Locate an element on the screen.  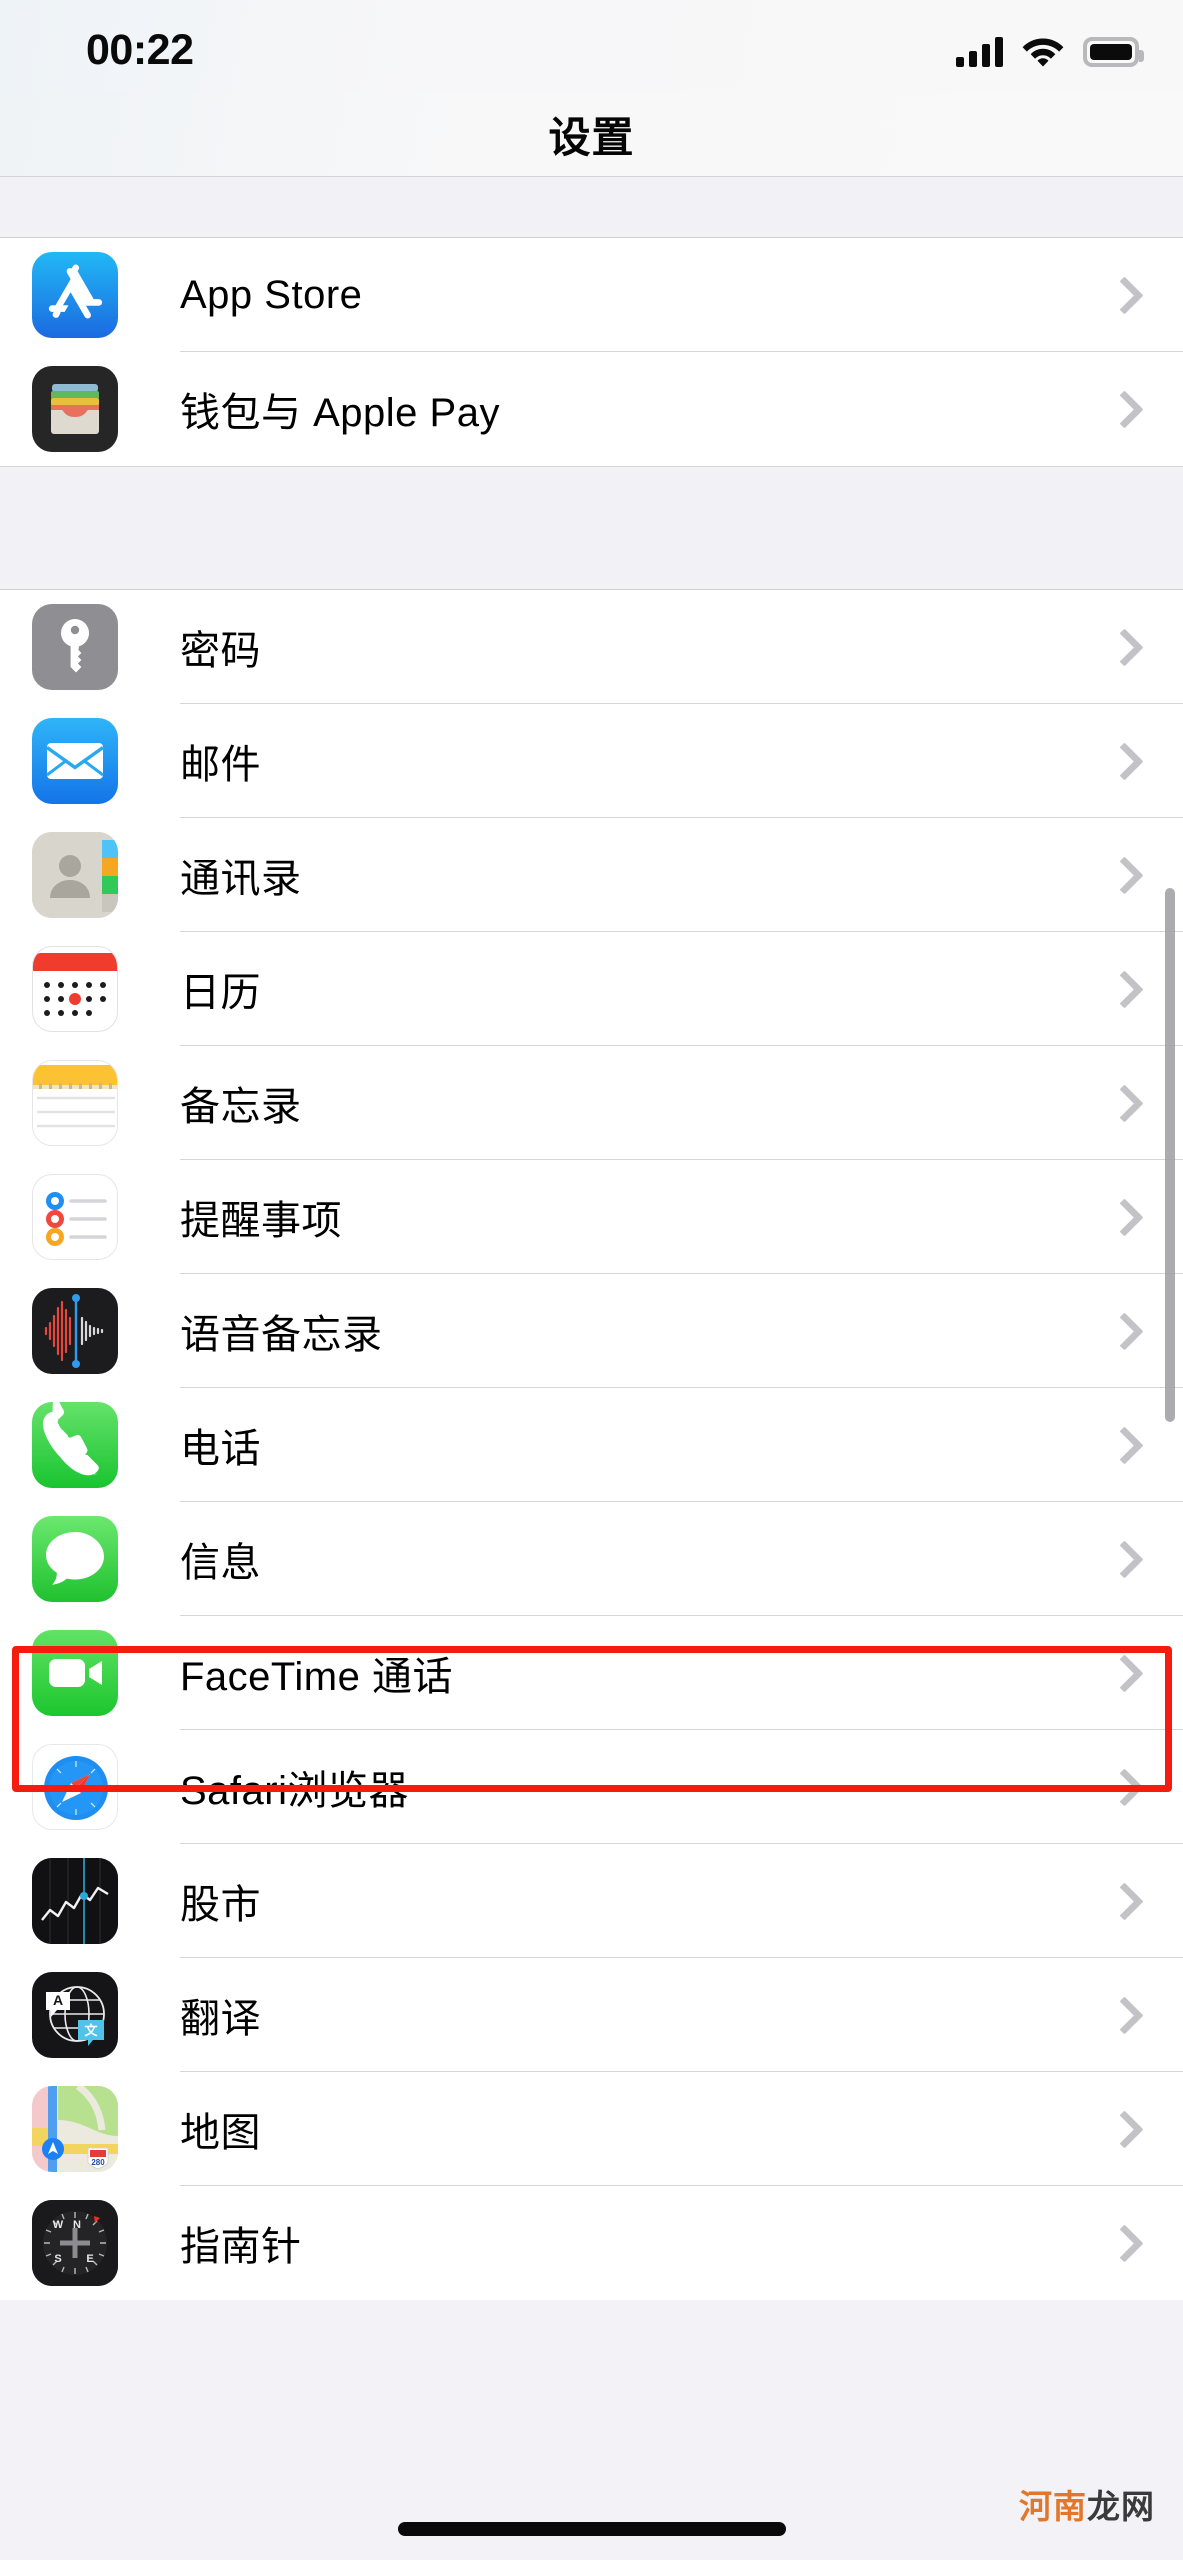
stocks-icon is located at coordinates (75, 1901).